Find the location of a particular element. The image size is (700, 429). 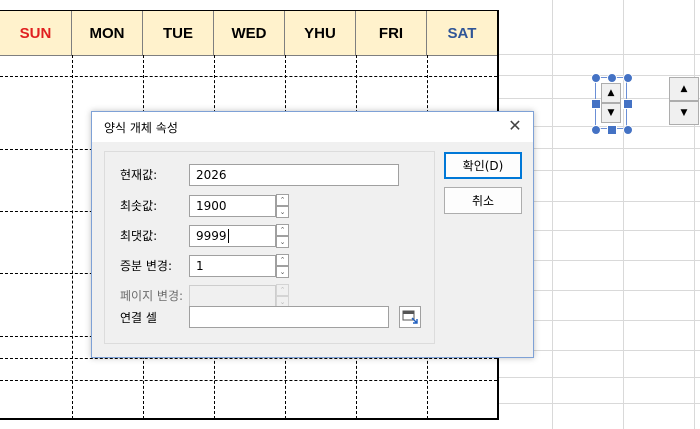

day-header-mon: MON is located at coordinates (107, 33).